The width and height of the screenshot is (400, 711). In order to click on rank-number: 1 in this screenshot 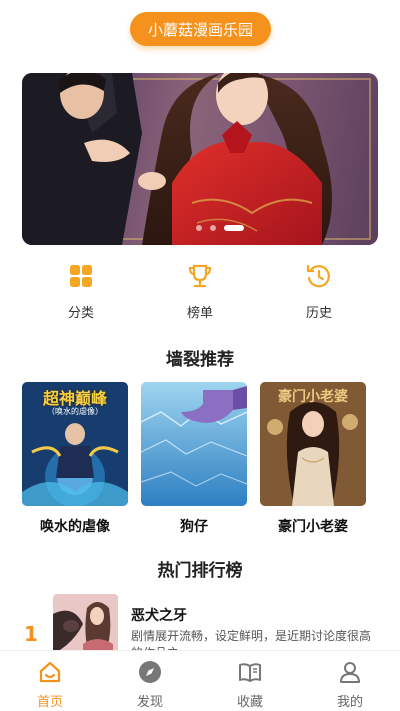, I will do `click(31, 634)`.